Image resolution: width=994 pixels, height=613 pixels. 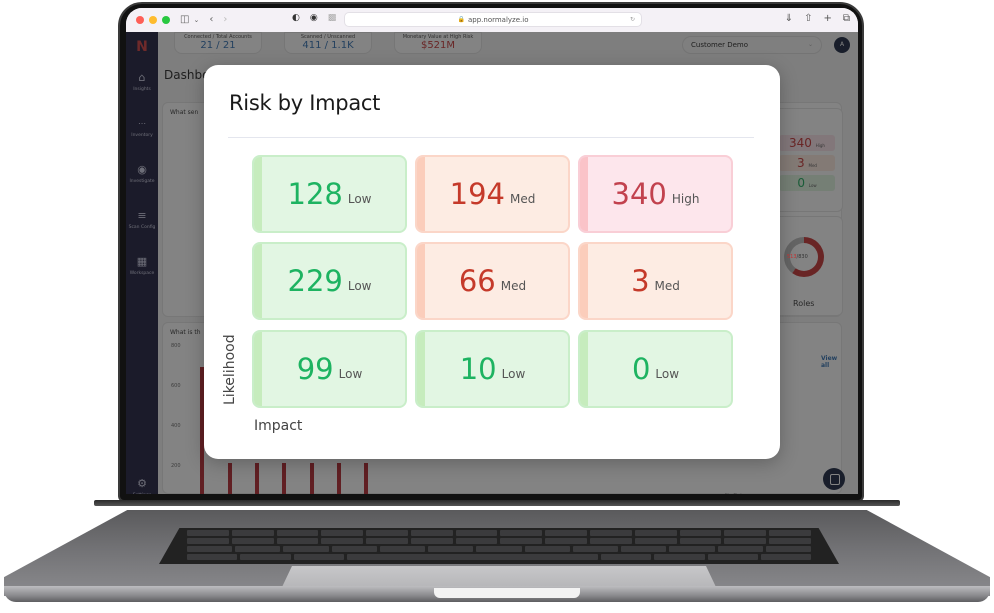 I want to click on risk-cell: 66 Med, so click(x=492, y=281).